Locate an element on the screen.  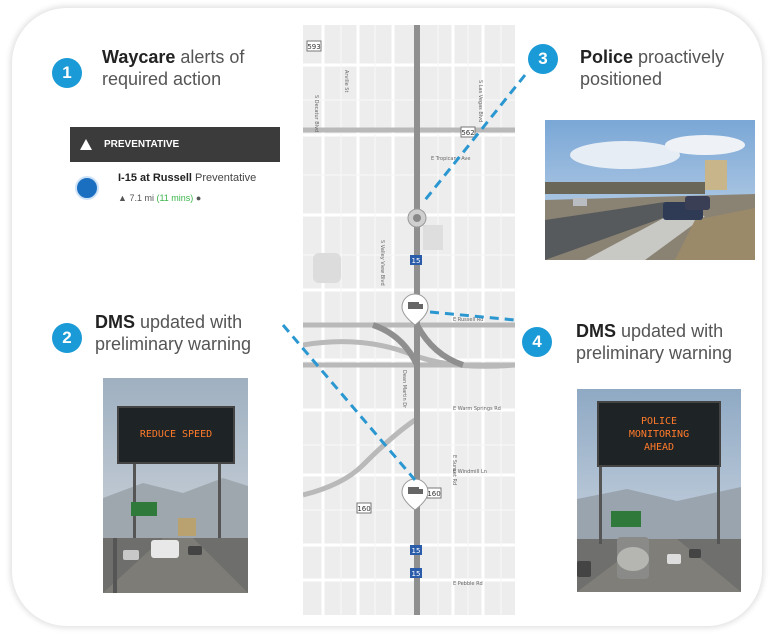
alert-subtitle: ▲ 7.1 mi (11 mins) ● is located at coordinates (159, 198).